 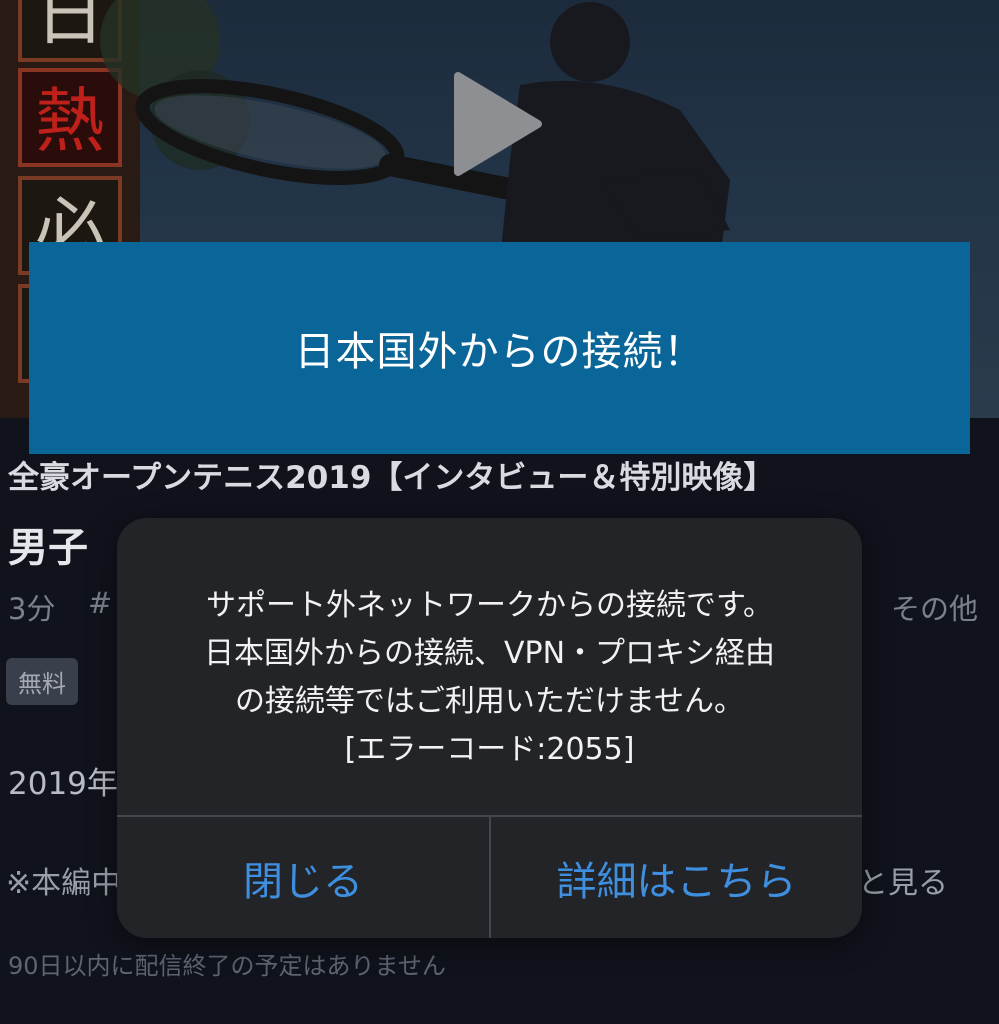 I want to click on episode-title: 男子, so click(x=48, y=548).